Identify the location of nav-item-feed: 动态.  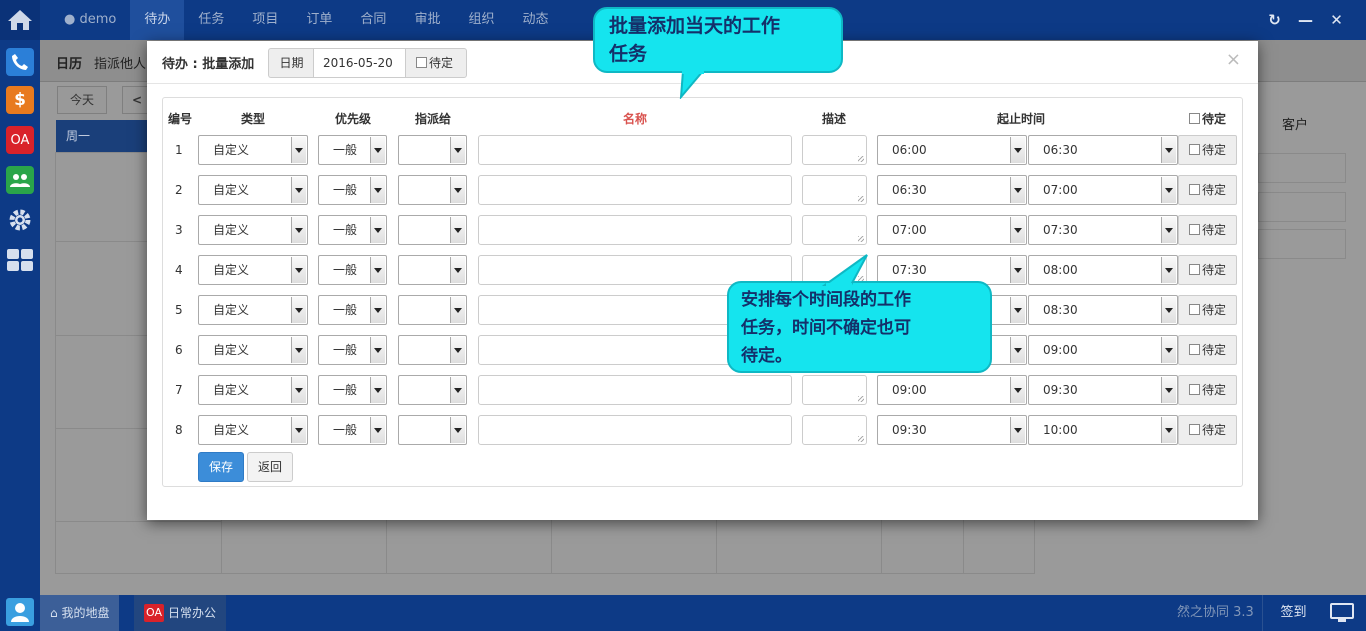
(535, 20).